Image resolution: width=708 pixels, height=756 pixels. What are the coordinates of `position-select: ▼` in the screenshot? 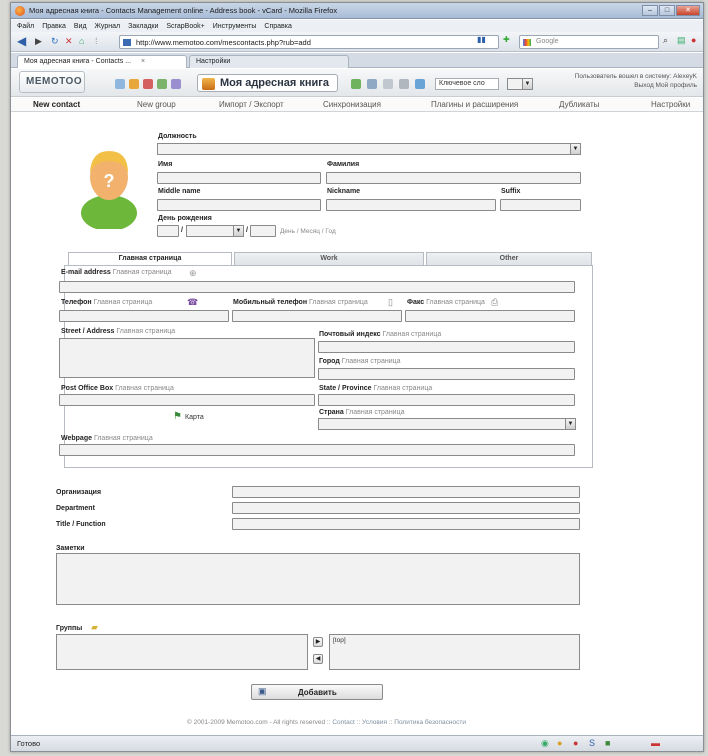 It's located at (369, 149).